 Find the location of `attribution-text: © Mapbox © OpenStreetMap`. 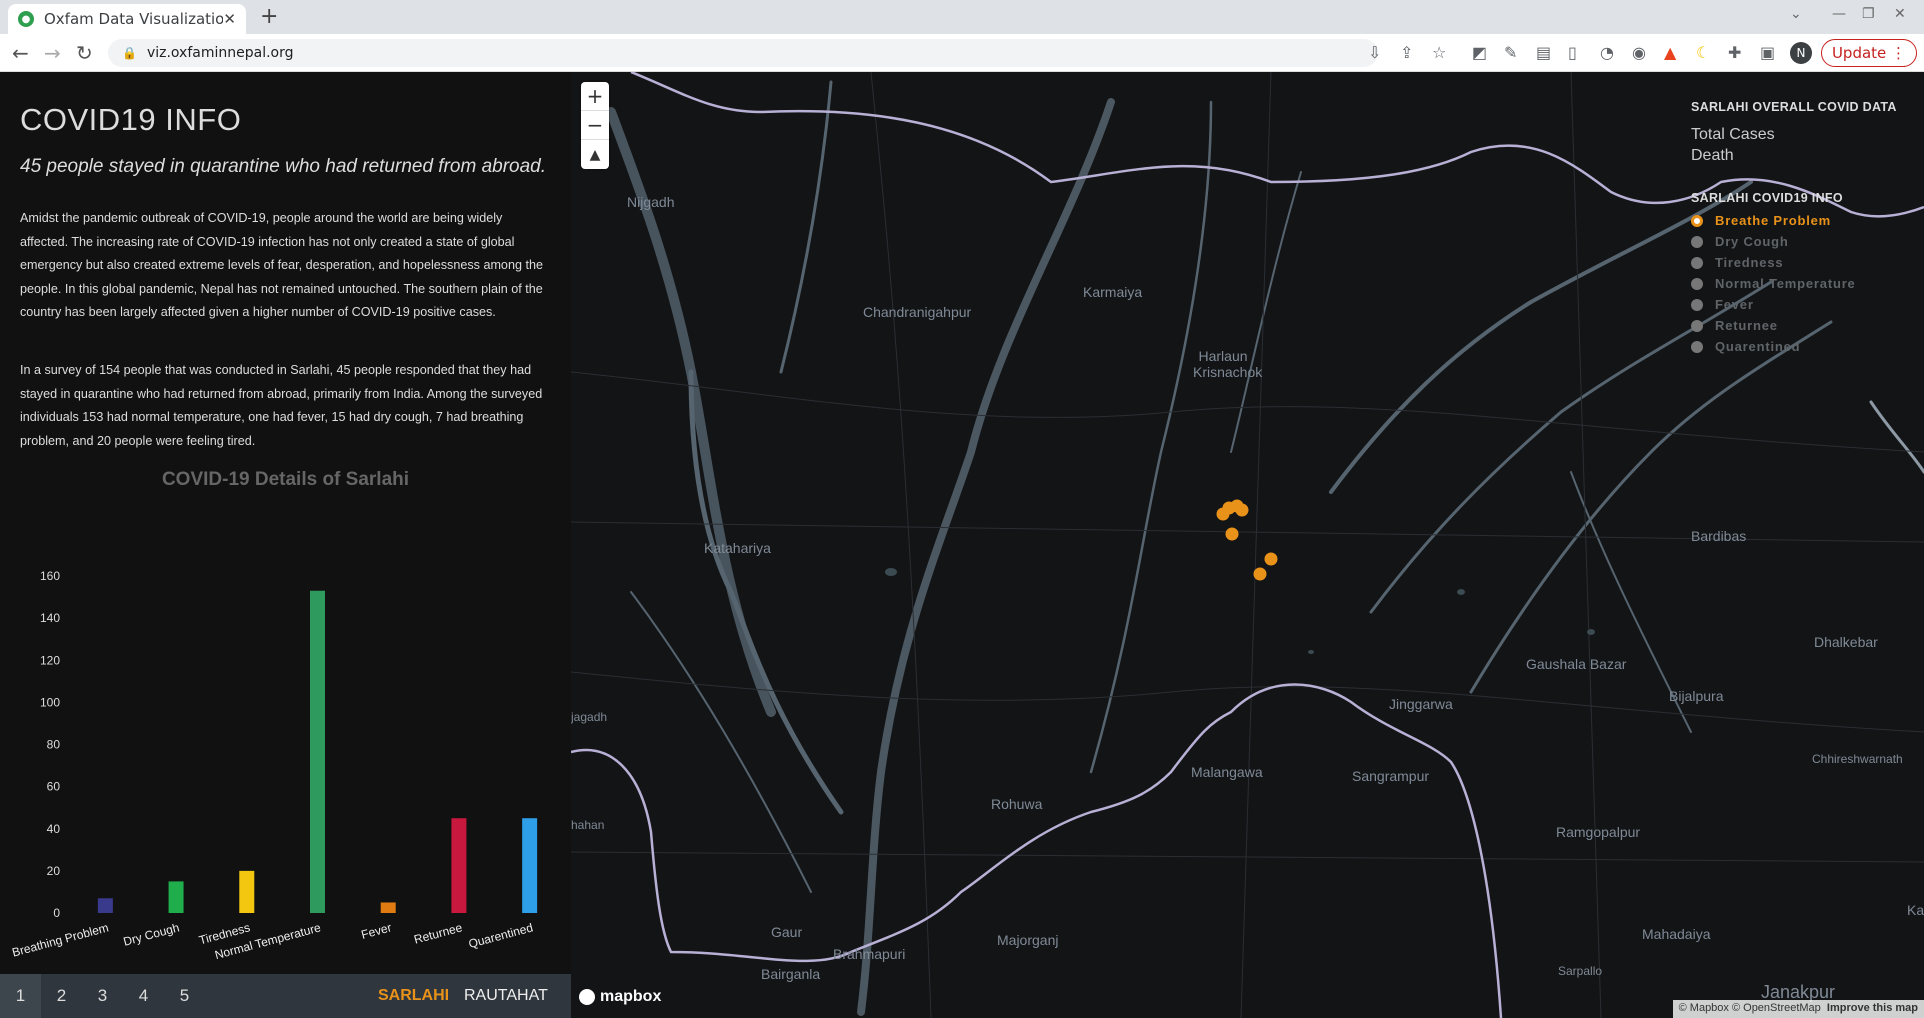

attribution-text: © Mapbox © OpenStreetMap is located at coordinates (1750, 1008).